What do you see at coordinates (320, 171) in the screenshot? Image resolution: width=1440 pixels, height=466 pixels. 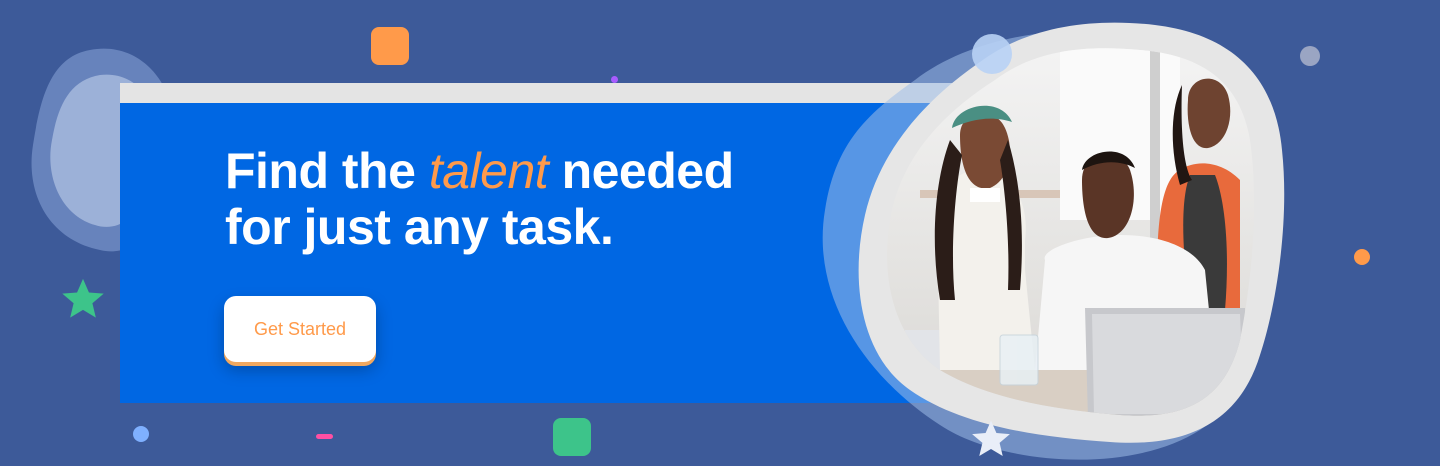 I see `headline-text-start: Find the` at bounding box center [320, 171].